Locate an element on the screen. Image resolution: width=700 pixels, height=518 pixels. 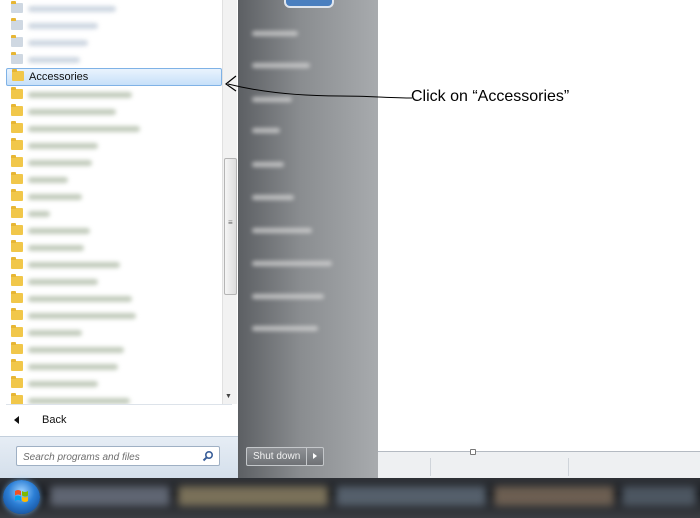
back-label: Back is located at coordinates (54, 420).